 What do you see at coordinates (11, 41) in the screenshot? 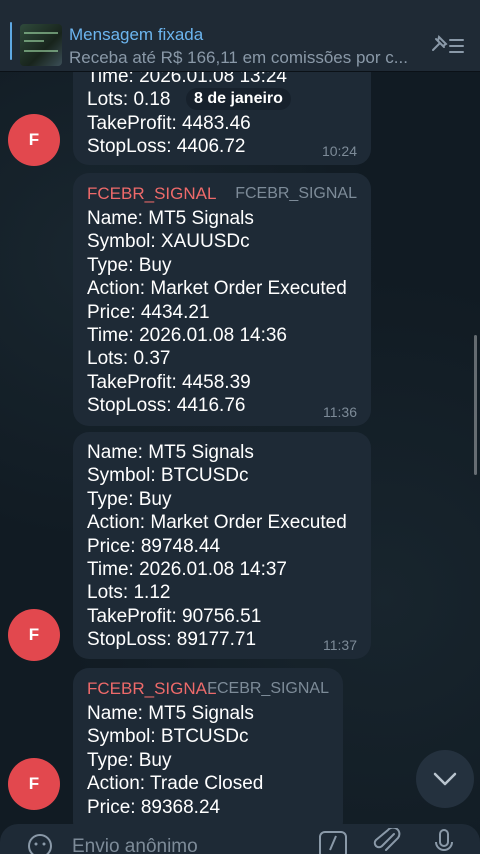
I see `pinned-indicator` at bounding box center [11, 41].